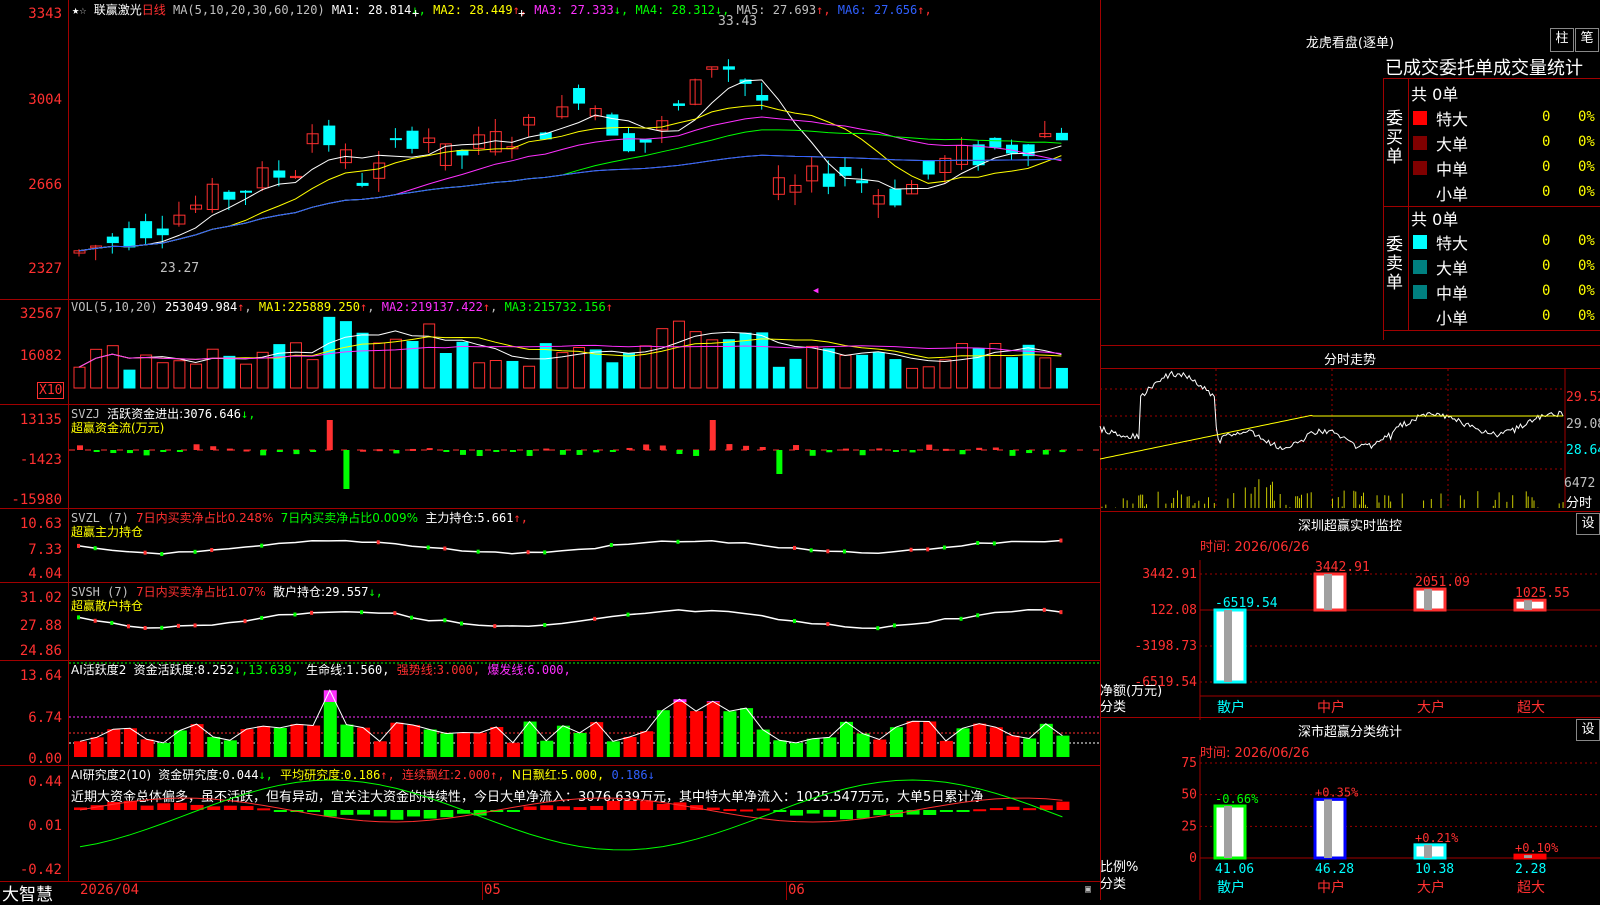  What do you see at coordinates (1237, 799) in the screenshot?
I see `classify-change-label: -0.66%` at bounding box center [1237, 799].